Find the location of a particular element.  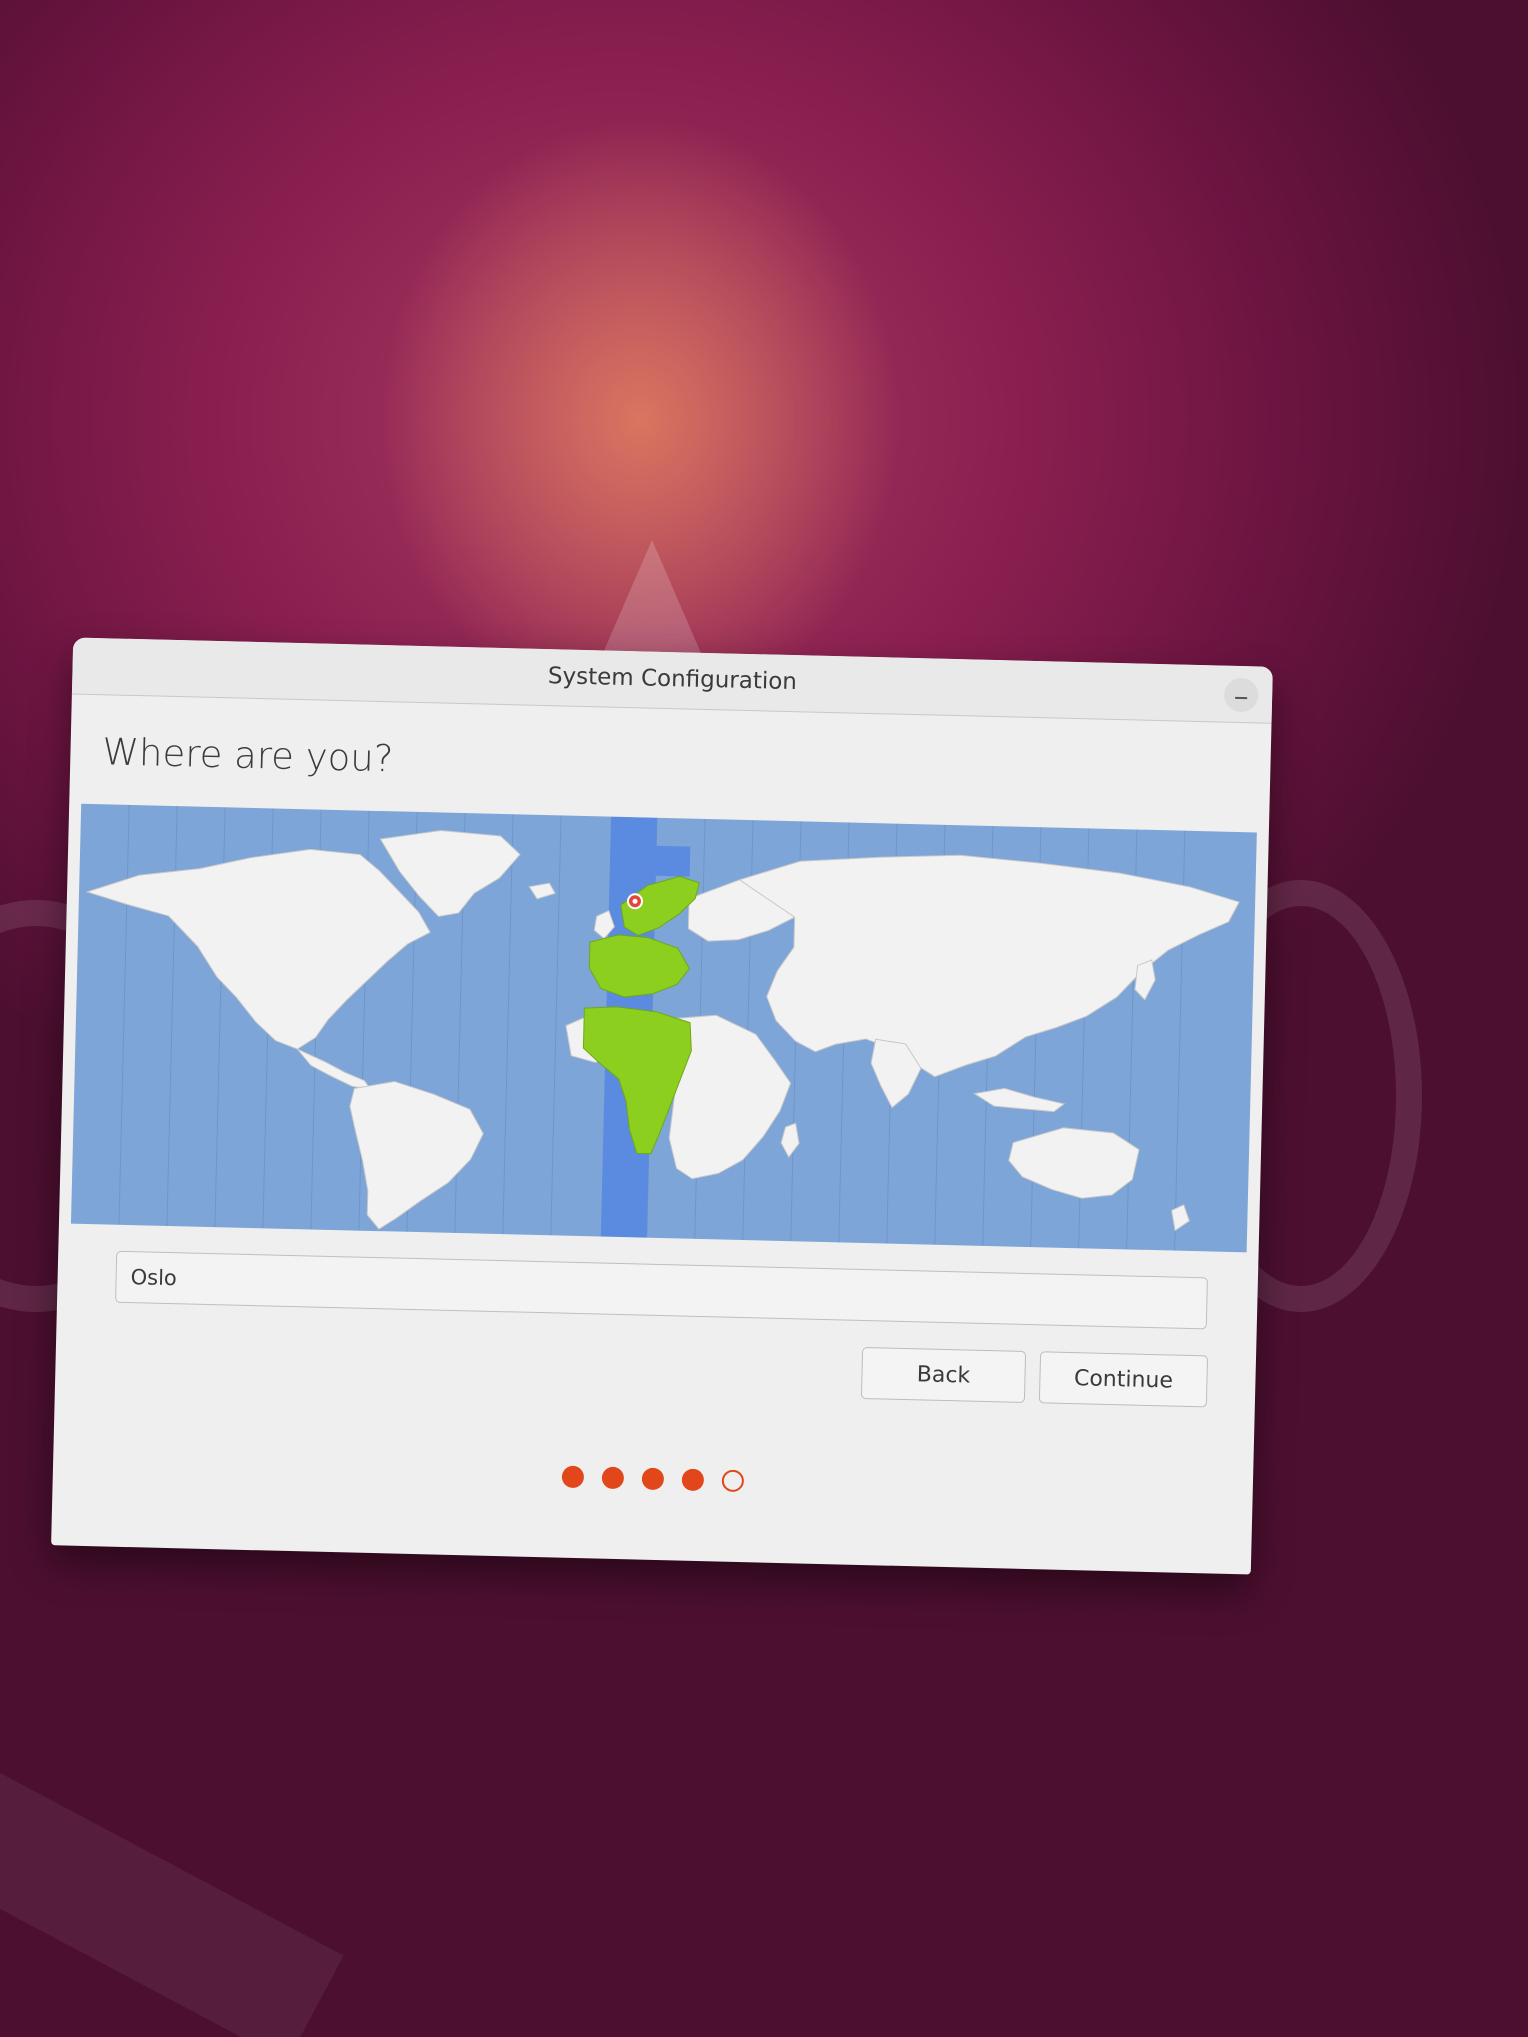

step-progress-indicator is located at coordinates (653, 1478).